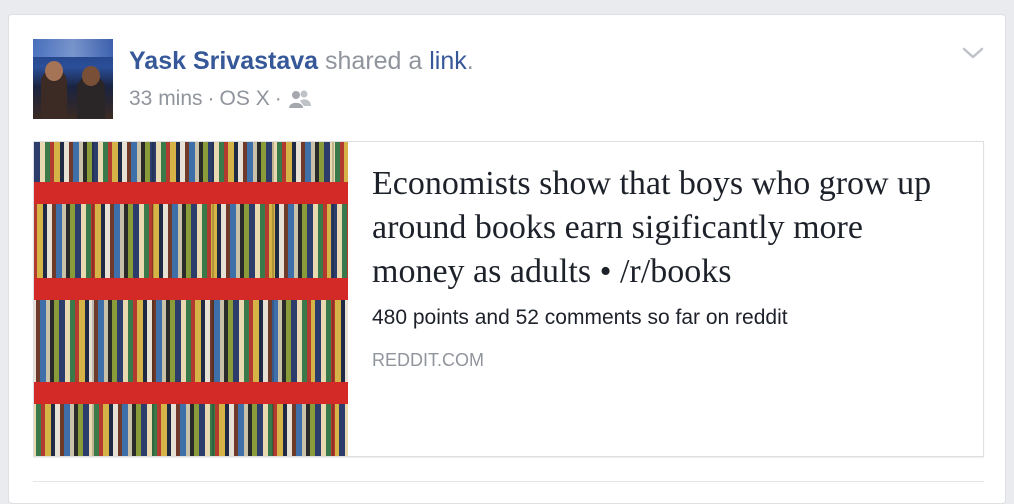 This screenshot has width=1014, height=504. What do you see at coordinates (470, 61) in the screenshot?
I see `action-end: .` at bounding box center [470, 61].